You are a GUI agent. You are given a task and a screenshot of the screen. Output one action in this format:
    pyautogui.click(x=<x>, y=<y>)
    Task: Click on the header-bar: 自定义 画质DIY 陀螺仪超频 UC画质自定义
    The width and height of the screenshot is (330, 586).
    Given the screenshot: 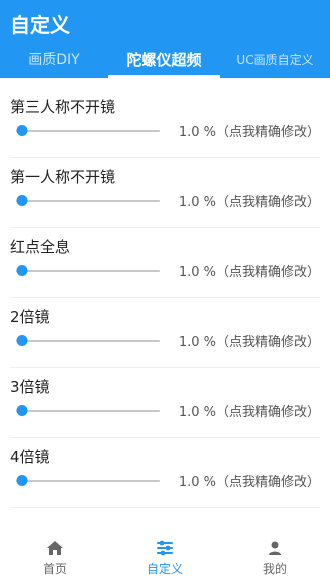 What is the action you would take?
    pyautogui.click(x=165, y=39)
    